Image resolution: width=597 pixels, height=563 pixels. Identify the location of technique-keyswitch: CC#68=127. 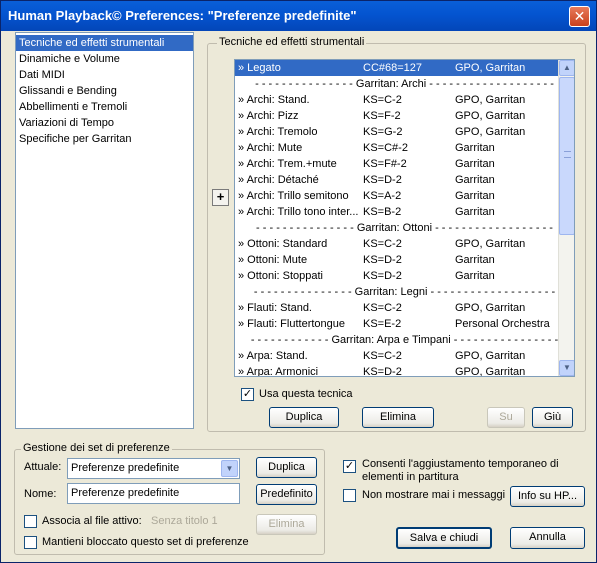
(393, 68).